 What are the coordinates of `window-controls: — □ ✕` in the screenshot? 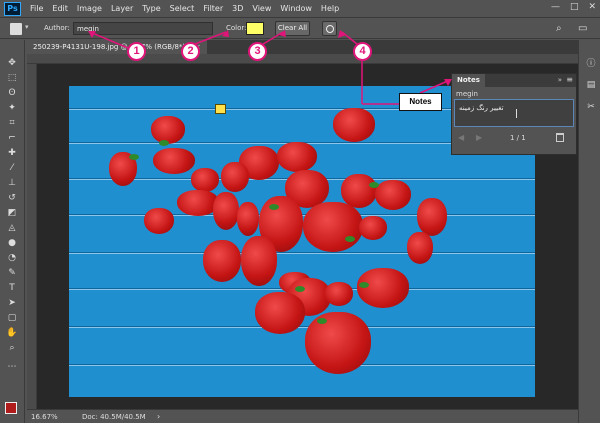 It's located at (573, 7).